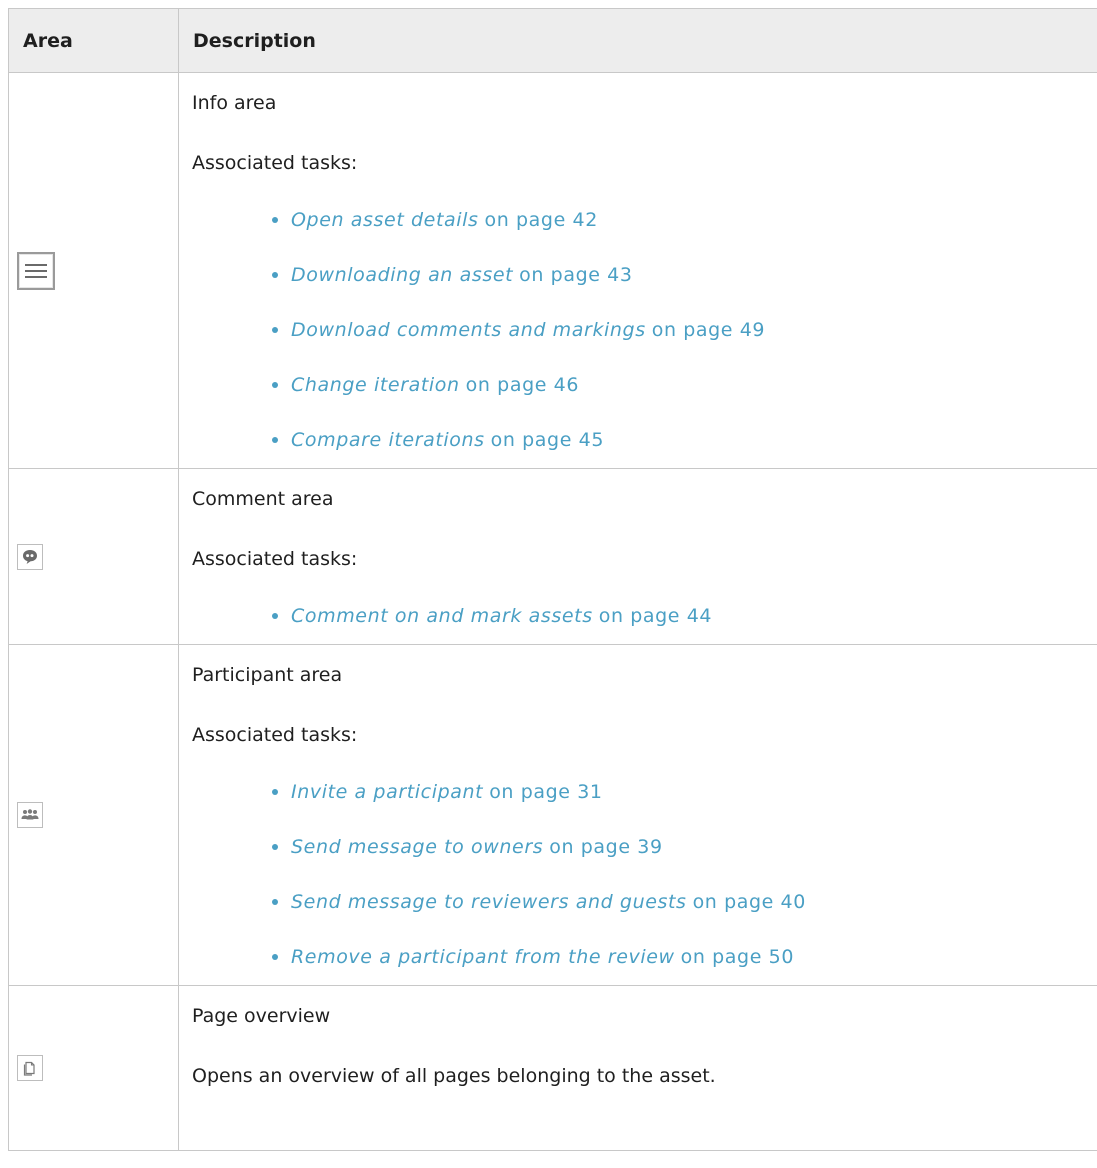  I want to click on list-item: Download comments and markings on page 49, so click(684, 330).